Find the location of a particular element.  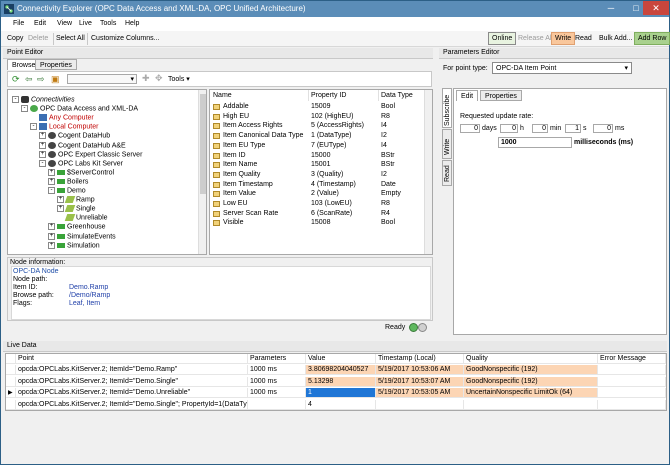

write-button: Write is located at coordinates (563, 38).